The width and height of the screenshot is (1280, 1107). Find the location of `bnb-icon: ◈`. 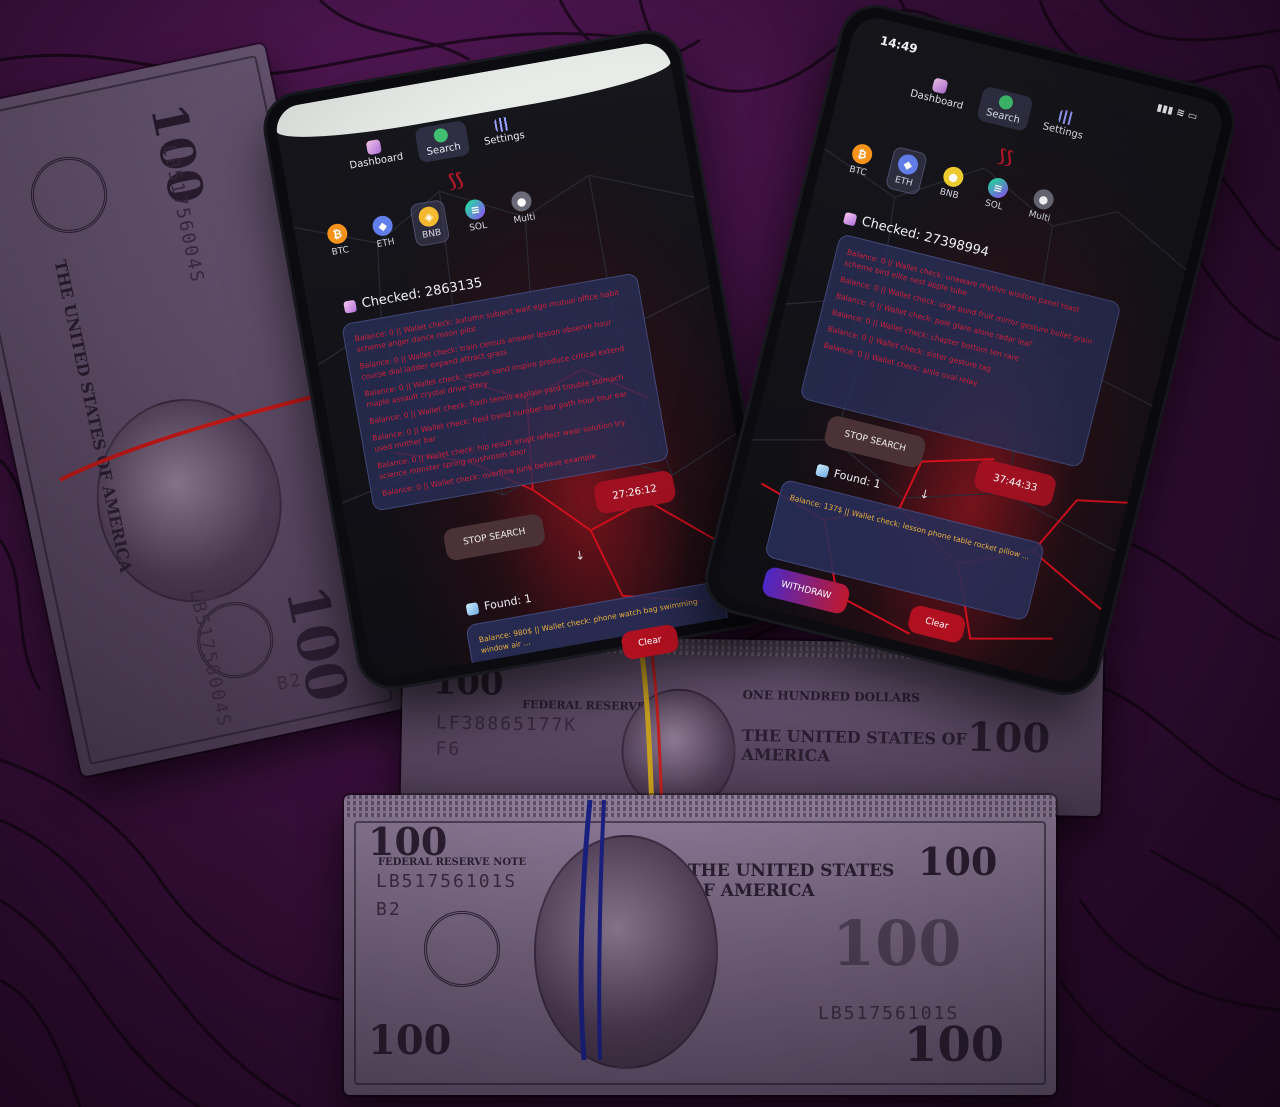

bnb-icon: ◈ is located at coordinates (429, 217).